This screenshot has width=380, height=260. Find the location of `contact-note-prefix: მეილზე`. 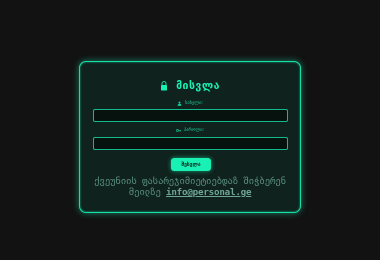

contact-note-prefix: მეილზე is located at coordinates (144, 192).